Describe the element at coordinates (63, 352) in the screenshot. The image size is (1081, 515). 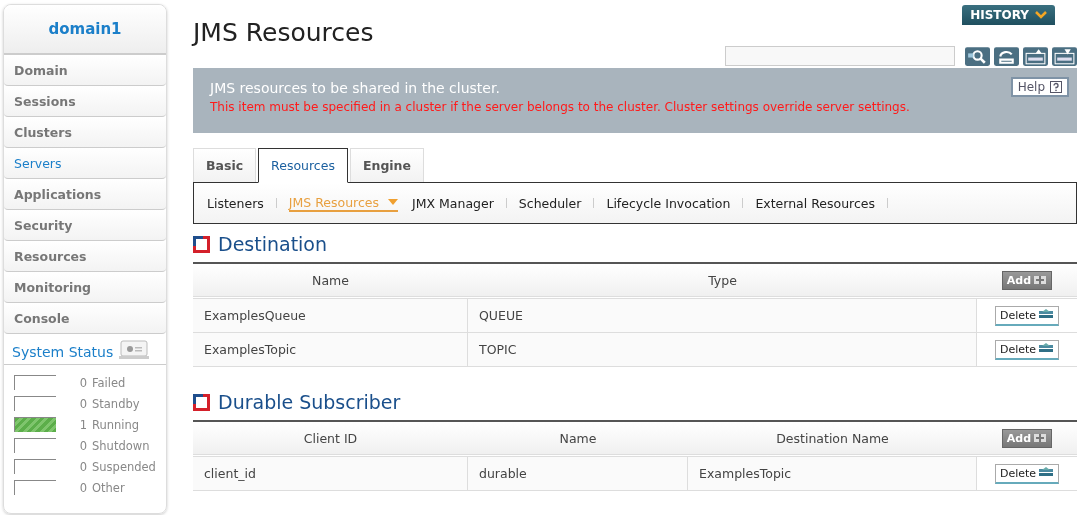
I see `system-status-title: System Status` at that location.